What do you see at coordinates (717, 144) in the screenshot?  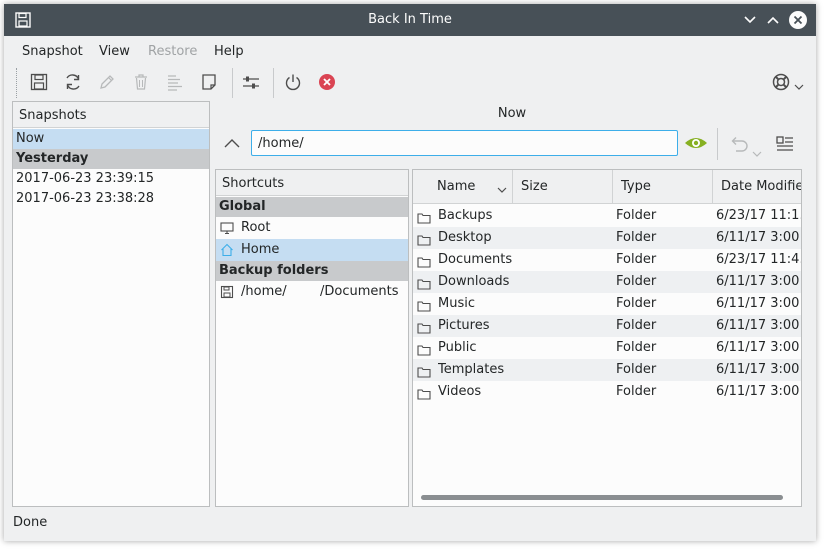 I see `pathbar-separator` at bounding box center [717, 144].